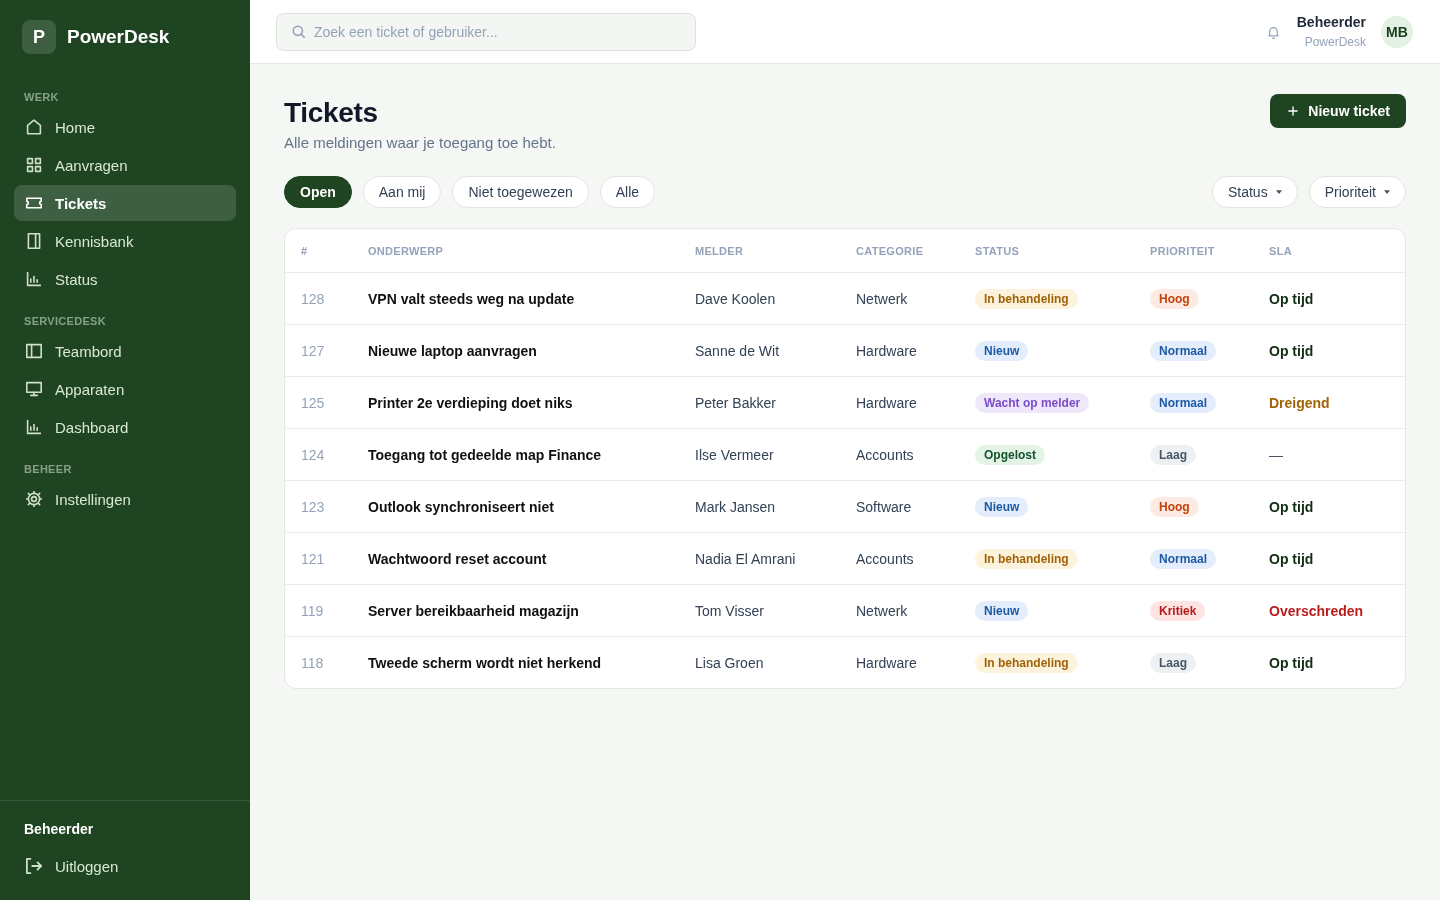  Describe the element at coordinates (34, 499) in the screenshot. I see `settings-icon` at that location.